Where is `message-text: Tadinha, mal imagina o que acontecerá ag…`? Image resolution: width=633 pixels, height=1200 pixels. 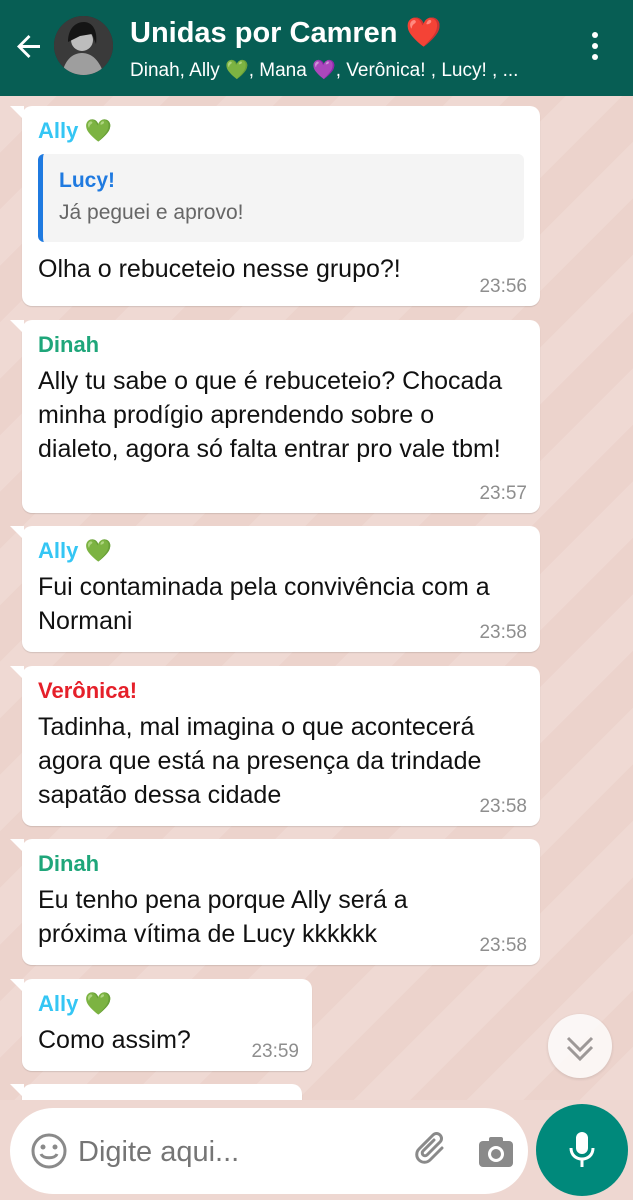
message-text: Tadinha, mal imagina o que acontecerá ag… is located at coordinates (260, 761).